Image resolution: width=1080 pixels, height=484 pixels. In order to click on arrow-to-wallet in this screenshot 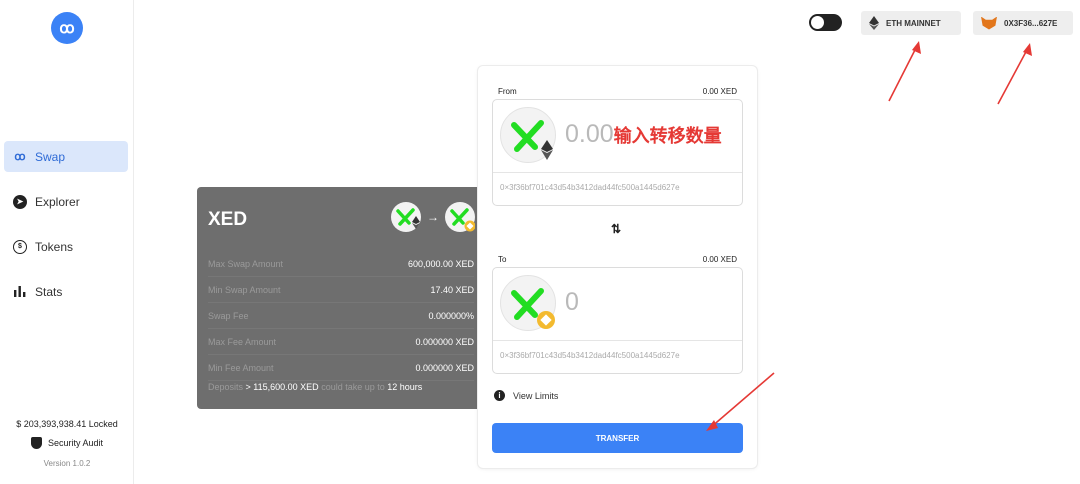, I will do `click(1013, 76)`.